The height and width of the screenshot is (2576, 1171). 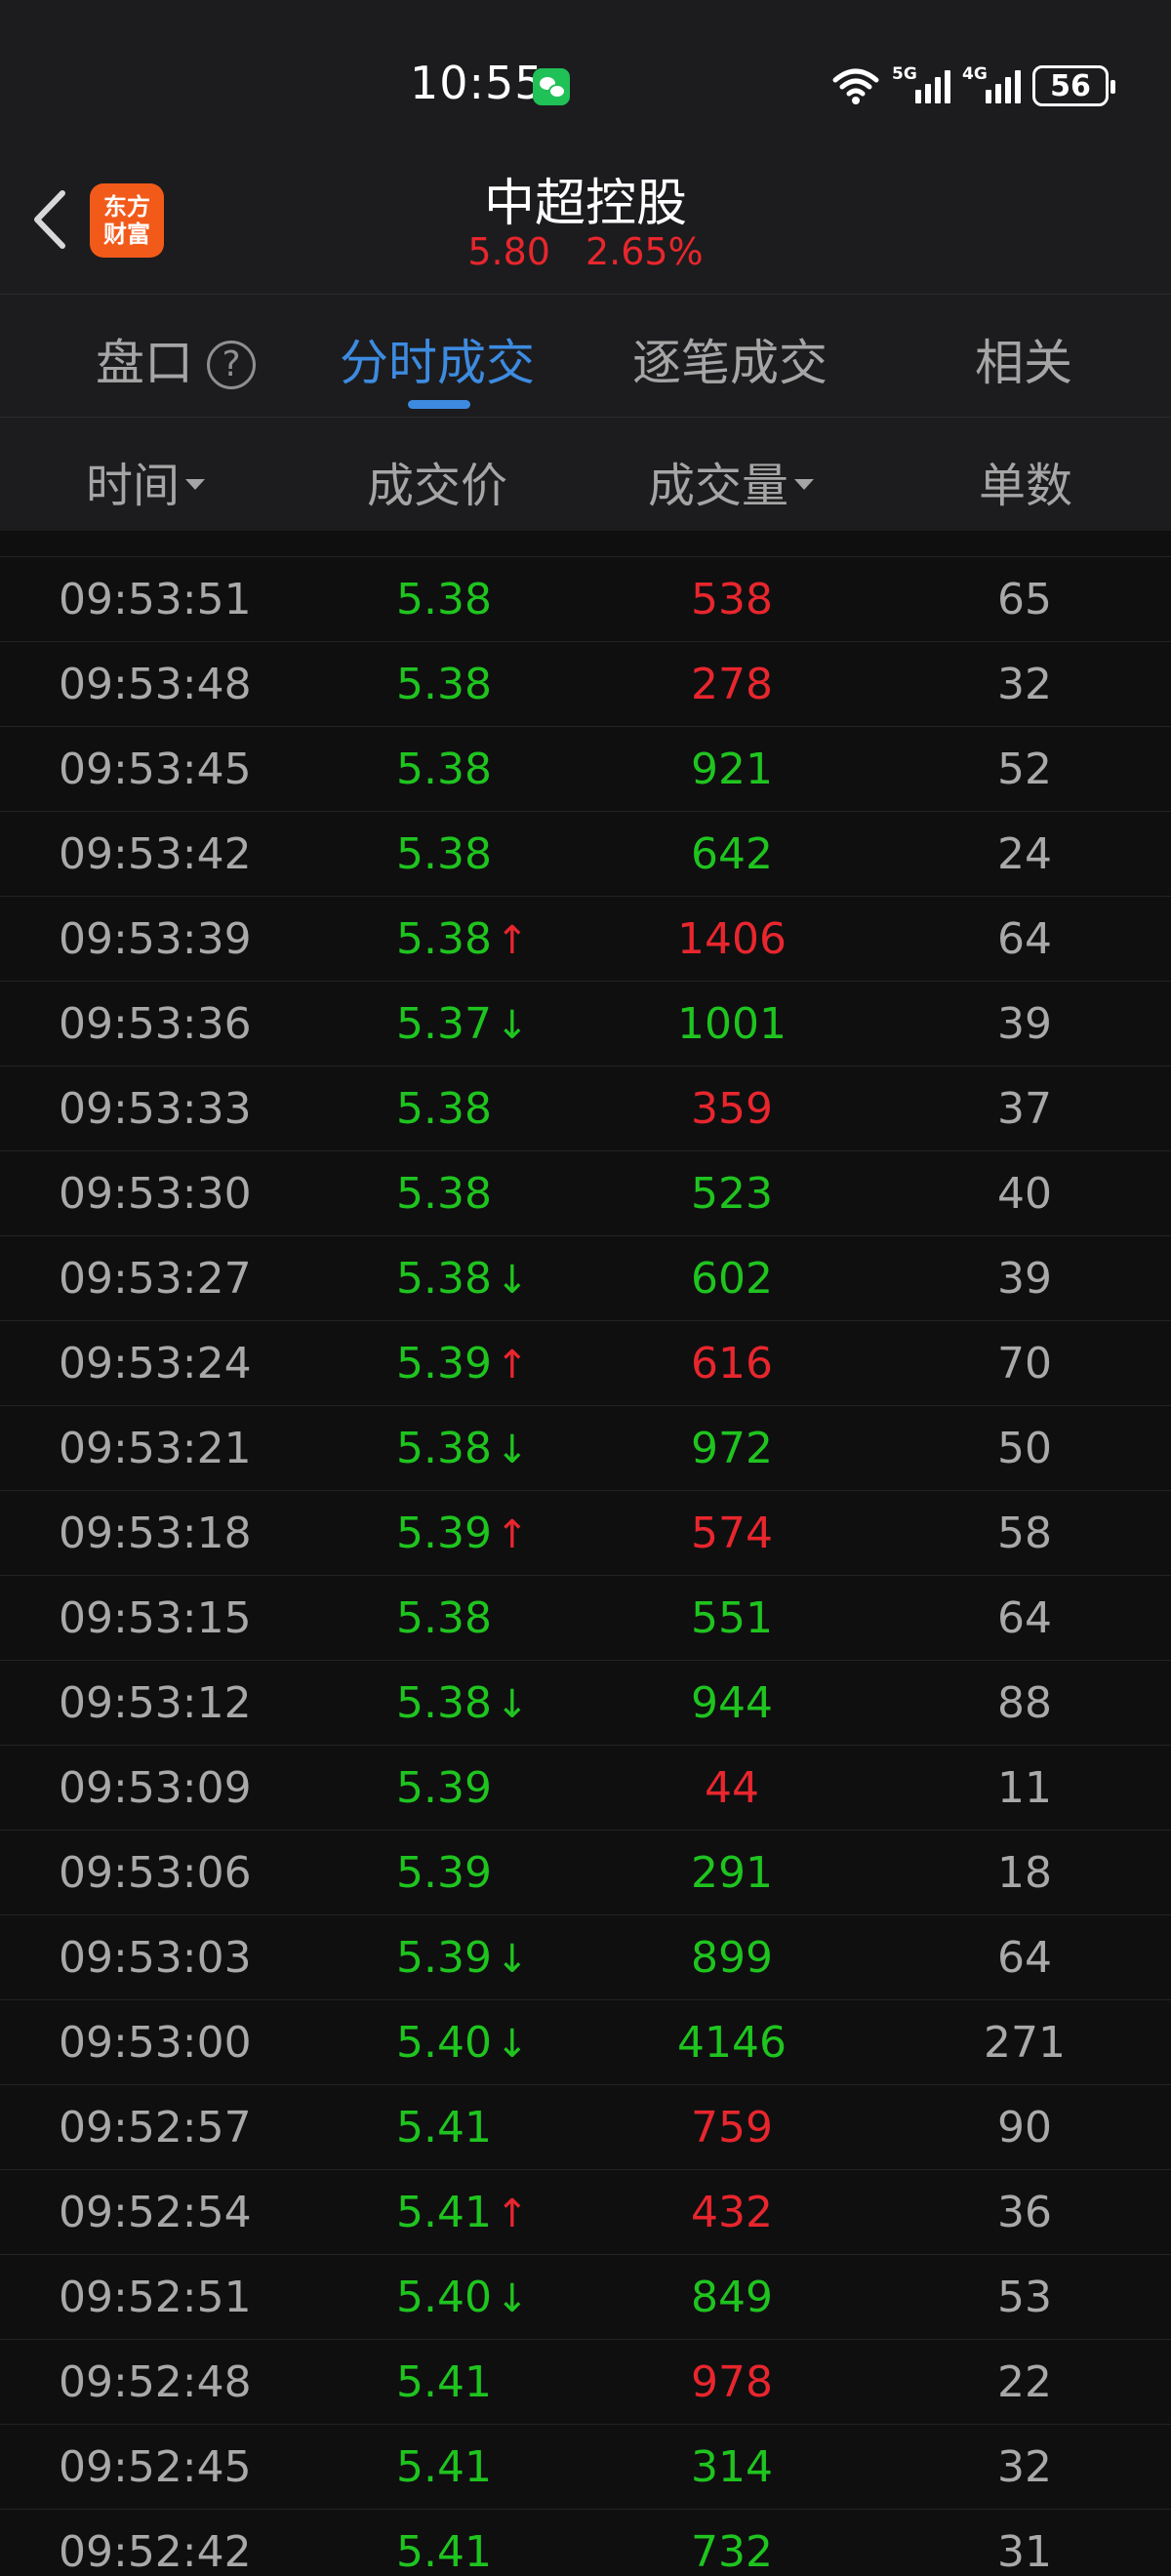 What do you see at coordinates (155, 939) in the screenshot?
I see `trade-time: 09:53:39` at bounding box center [155, 939].